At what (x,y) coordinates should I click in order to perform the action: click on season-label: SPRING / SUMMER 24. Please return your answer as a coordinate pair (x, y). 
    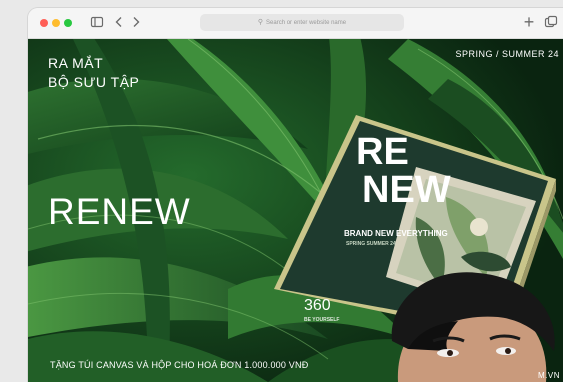
    Looking at the image, I should click on (507, 54).